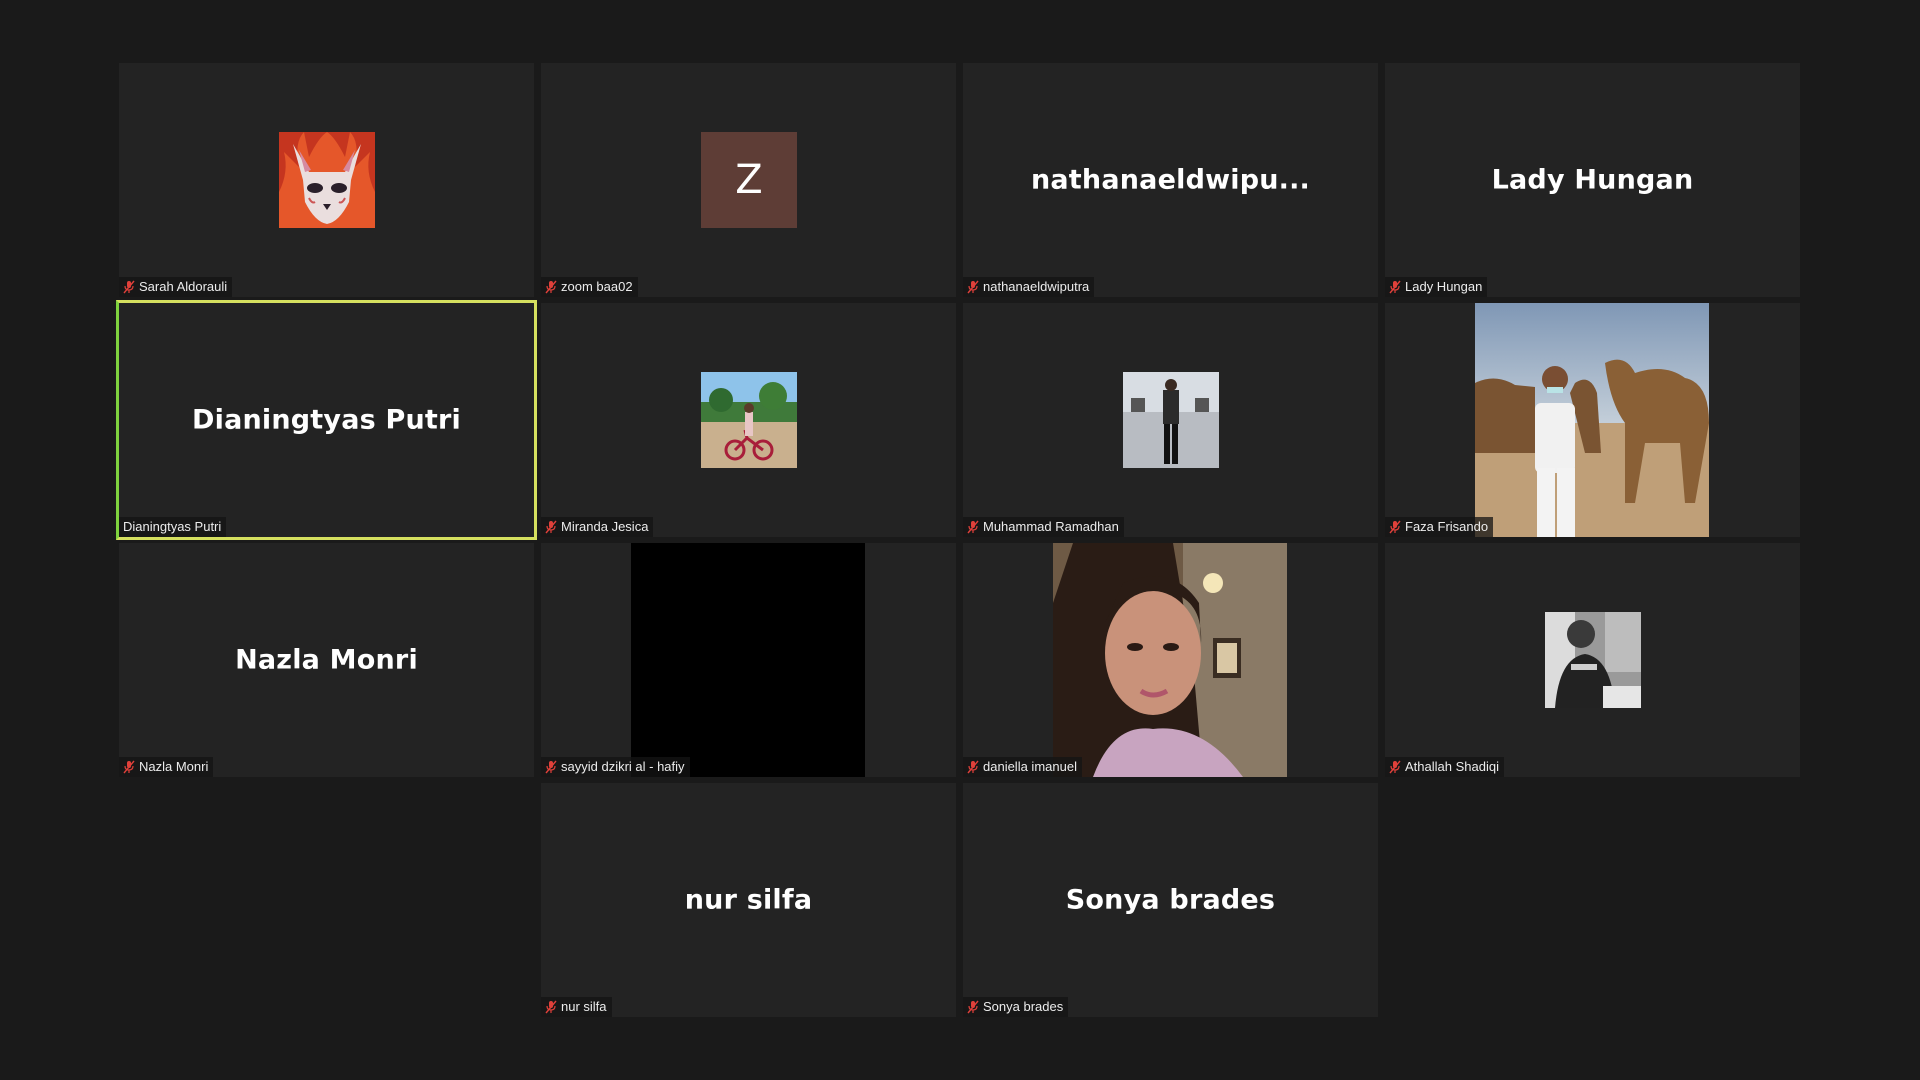 This screenshot has height=1080, width=1920. What do you see at coordinates (605, 526) in the screenshot?
I see `participant-name: Miranda Jesica` at bounding box center [605, 526].